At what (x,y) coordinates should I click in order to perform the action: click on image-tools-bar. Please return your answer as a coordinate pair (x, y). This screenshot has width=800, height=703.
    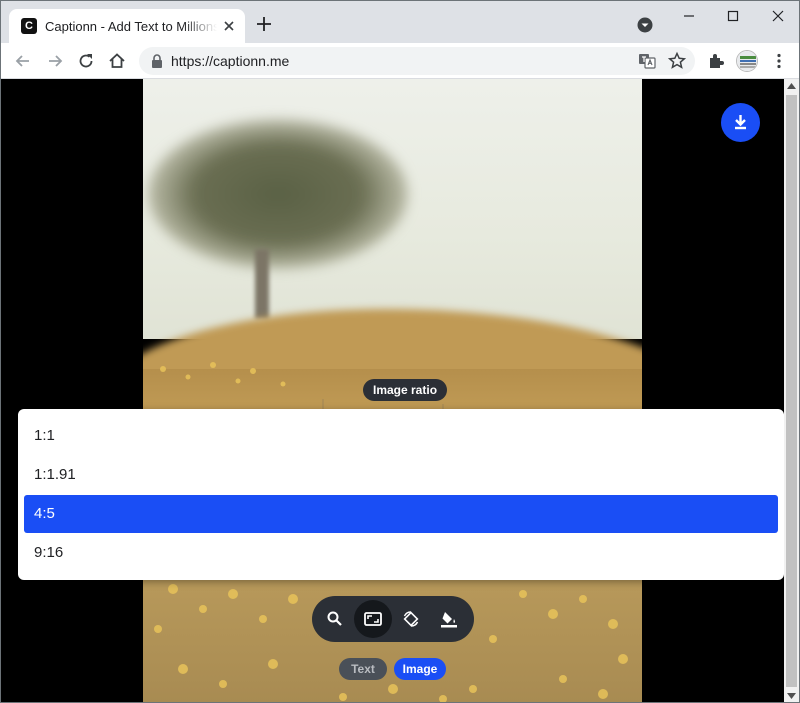
    Looking at the image, I should click on (393, 619).